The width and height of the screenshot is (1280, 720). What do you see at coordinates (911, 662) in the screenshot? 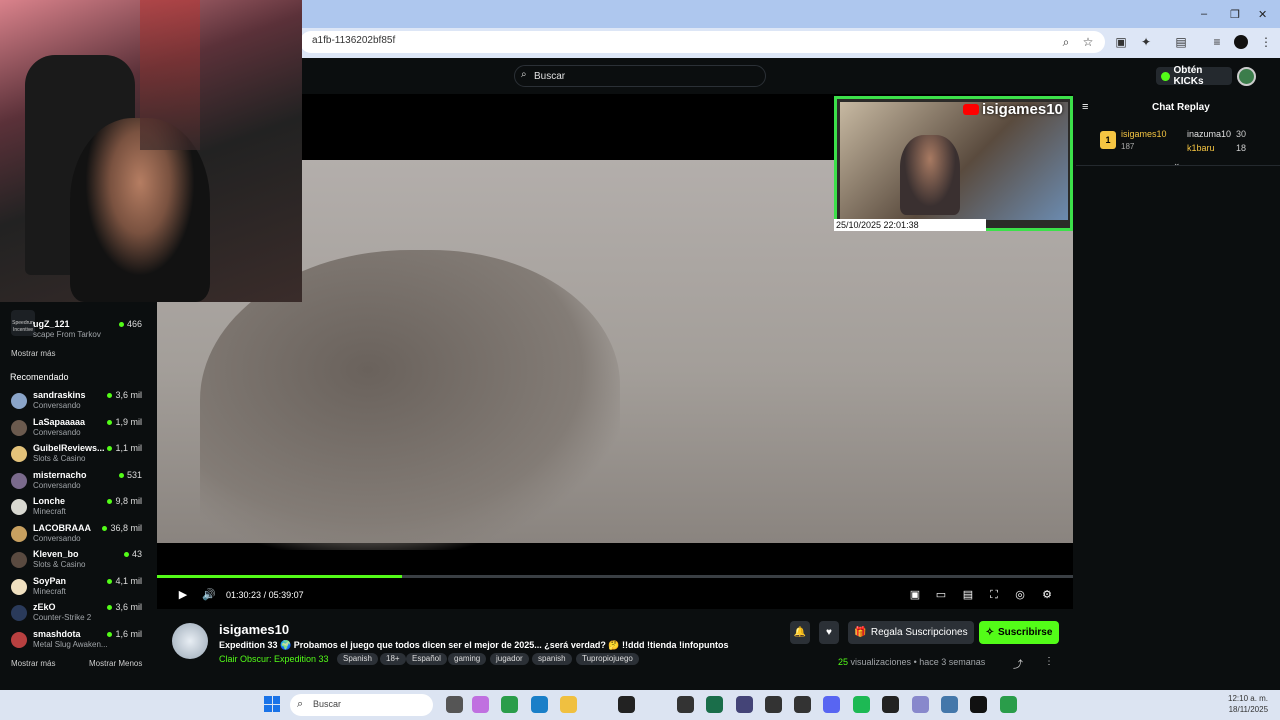
I see `views-info: 25 visualizaciones • hace 3 semanas` at bounding box center [911, 662].